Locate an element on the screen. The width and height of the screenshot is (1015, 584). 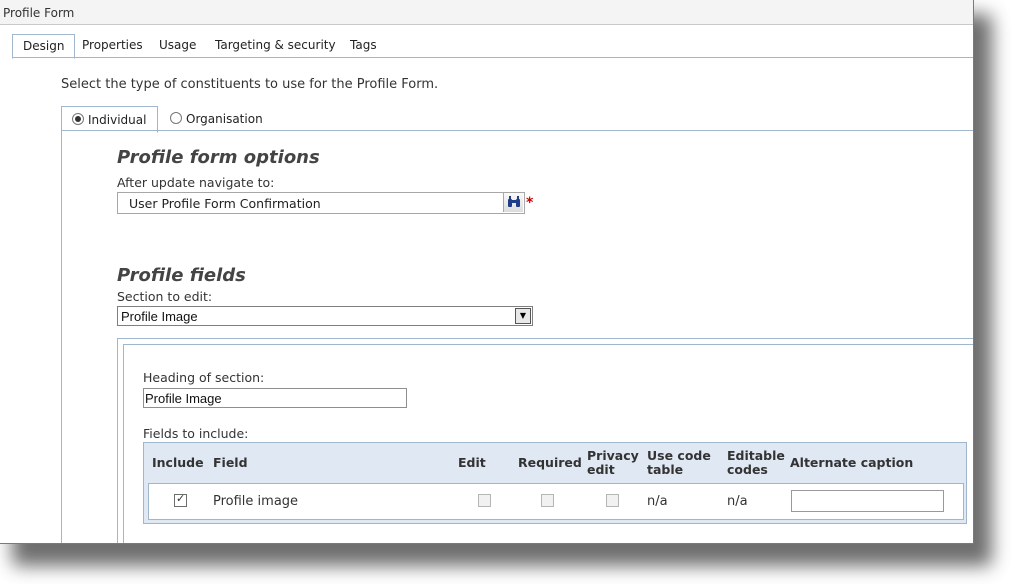
constituent-tabs: Individual Organisation is located at coordinates (517, 119).